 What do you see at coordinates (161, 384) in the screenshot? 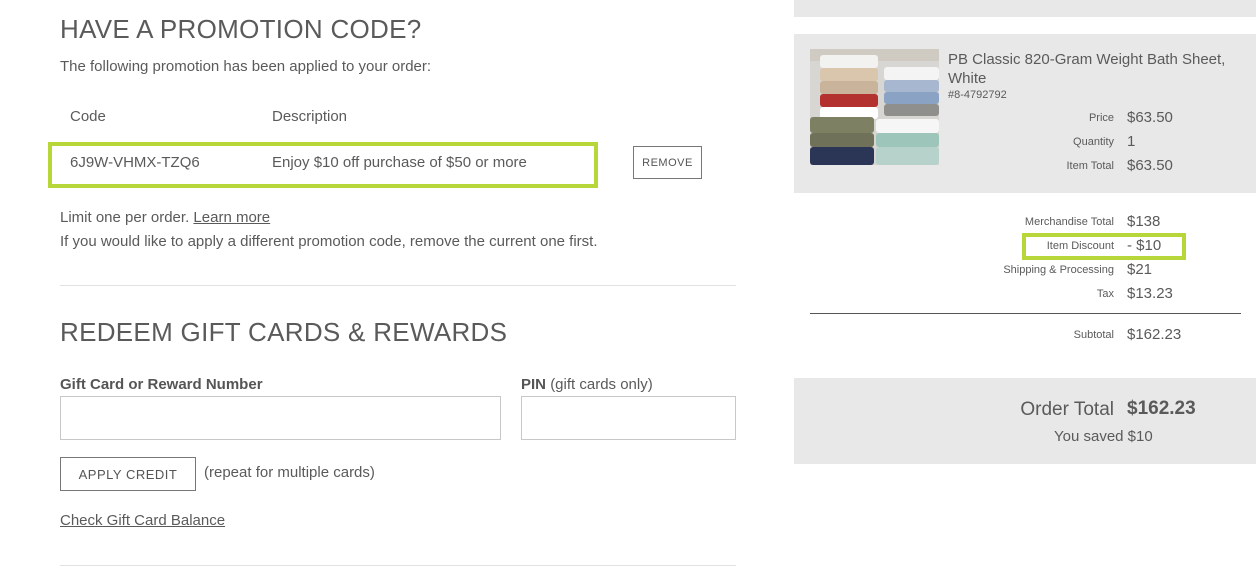
I see `gift-card-label: Gift Card or Reward Number` at bounding box center [161, 384].